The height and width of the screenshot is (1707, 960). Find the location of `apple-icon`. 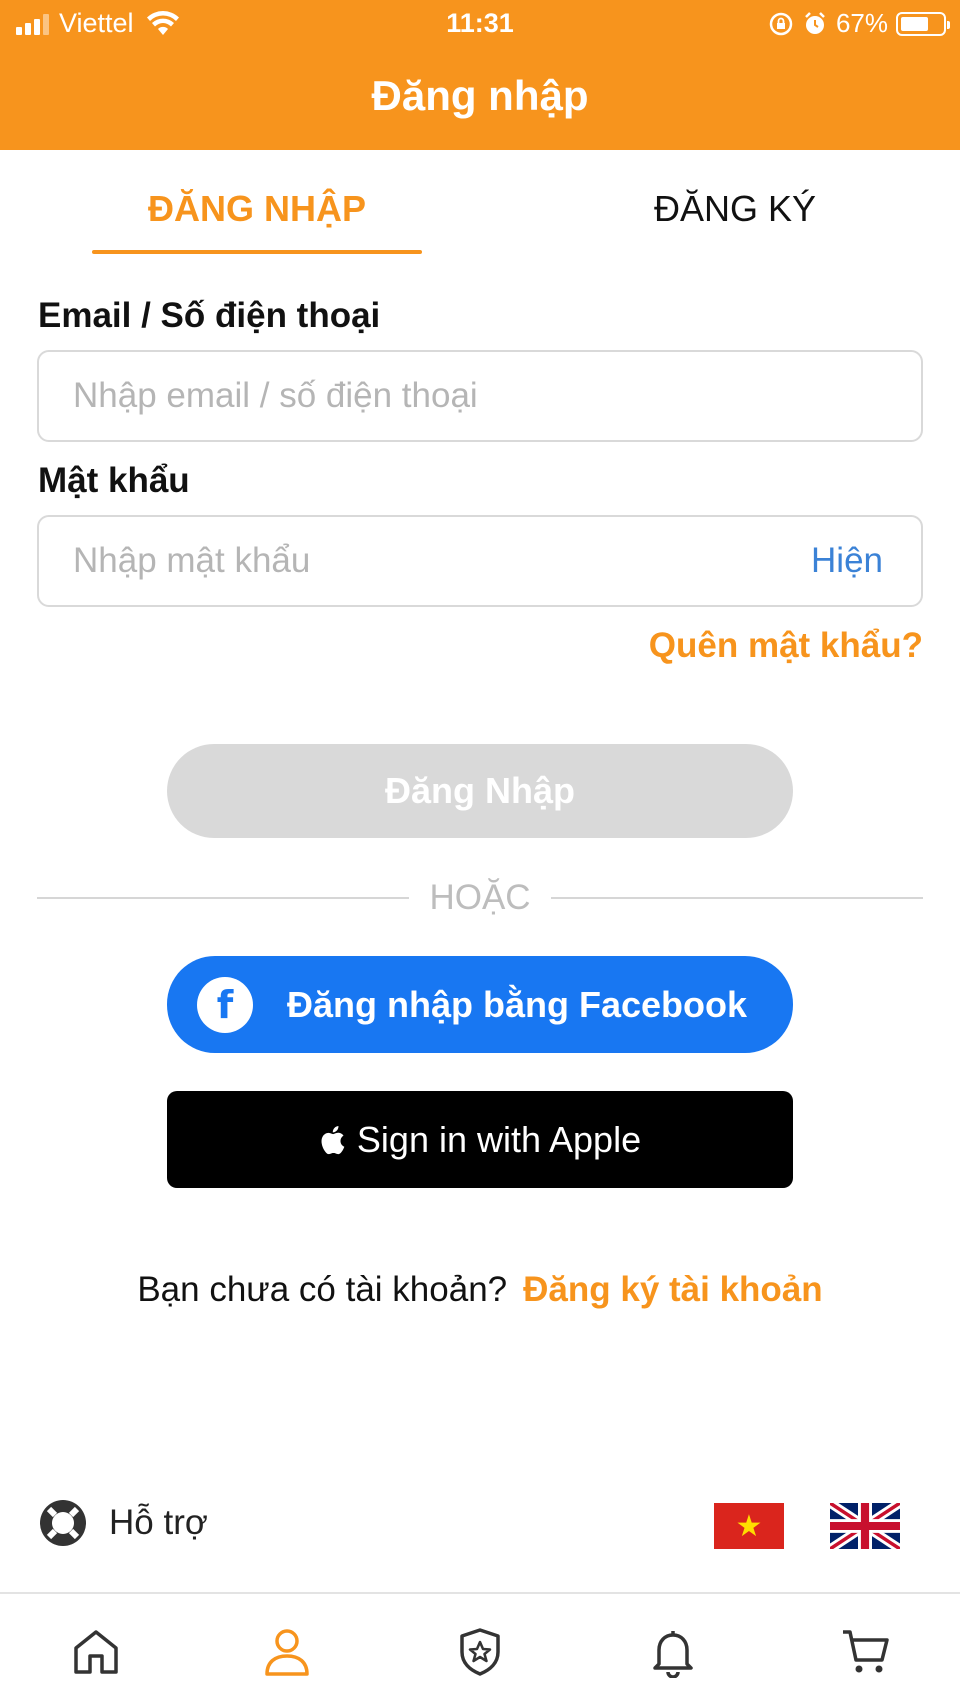

apple-icon is located at coordinates (333, 1139).